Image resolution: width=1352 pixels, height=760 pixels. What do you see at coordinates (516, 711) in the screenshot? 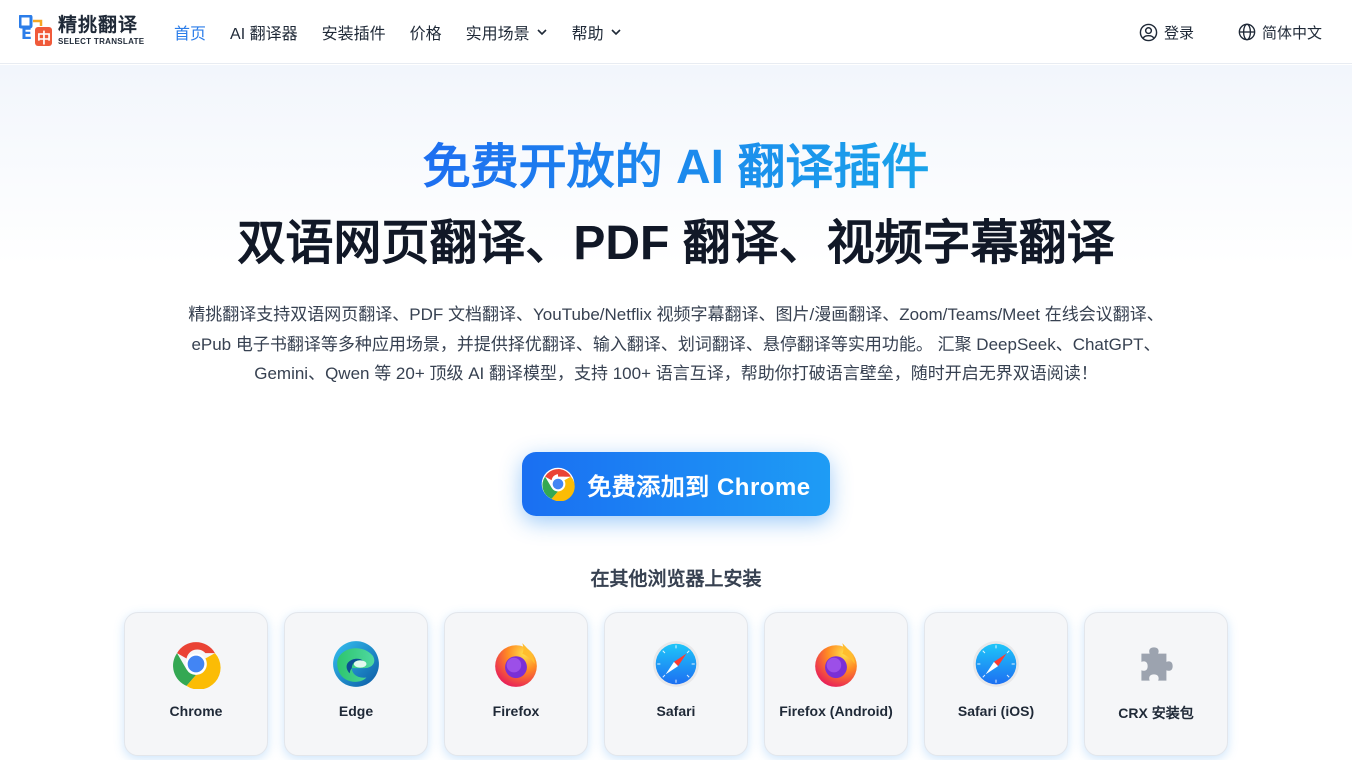
I see `browser-label-firefox: Firefox` at bounding box center [516, 711].